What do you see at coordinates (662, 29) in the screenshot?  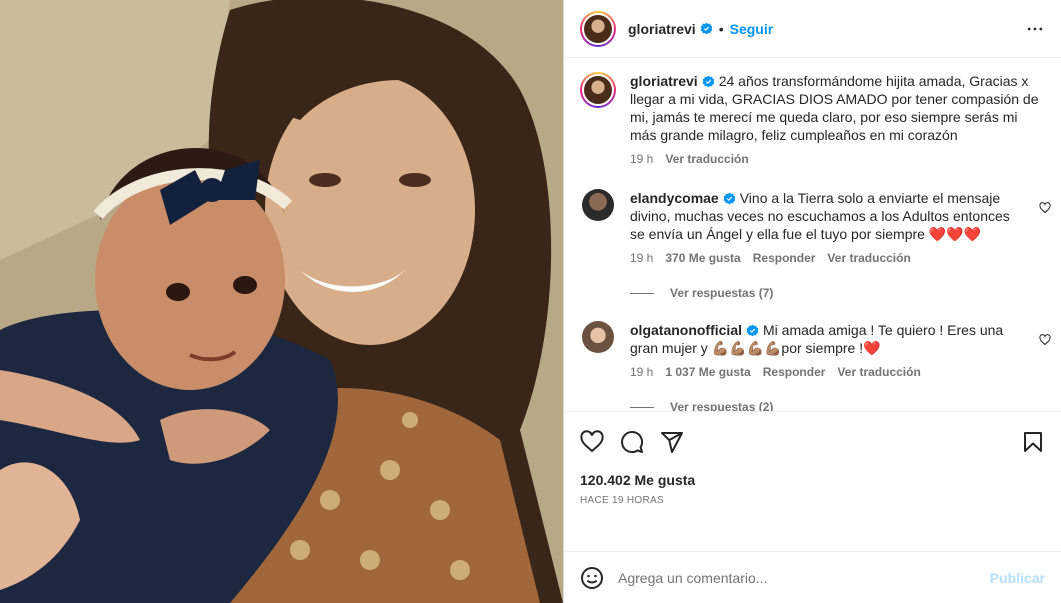 I see `header-username: gloriatrevi` at bounding box center [662, 29].